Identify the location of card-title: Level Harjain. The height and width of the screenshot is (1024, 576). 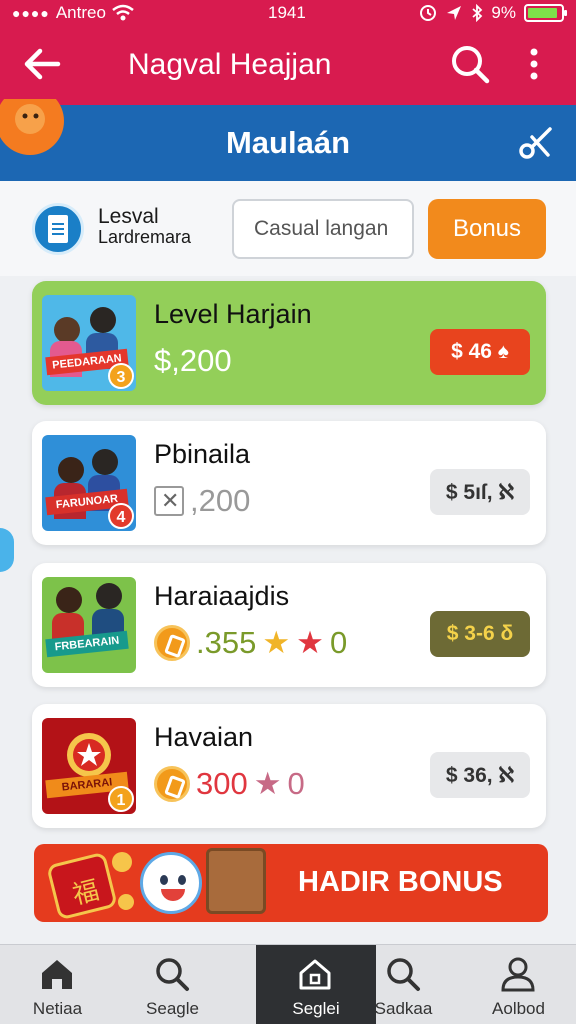
(233, 314).